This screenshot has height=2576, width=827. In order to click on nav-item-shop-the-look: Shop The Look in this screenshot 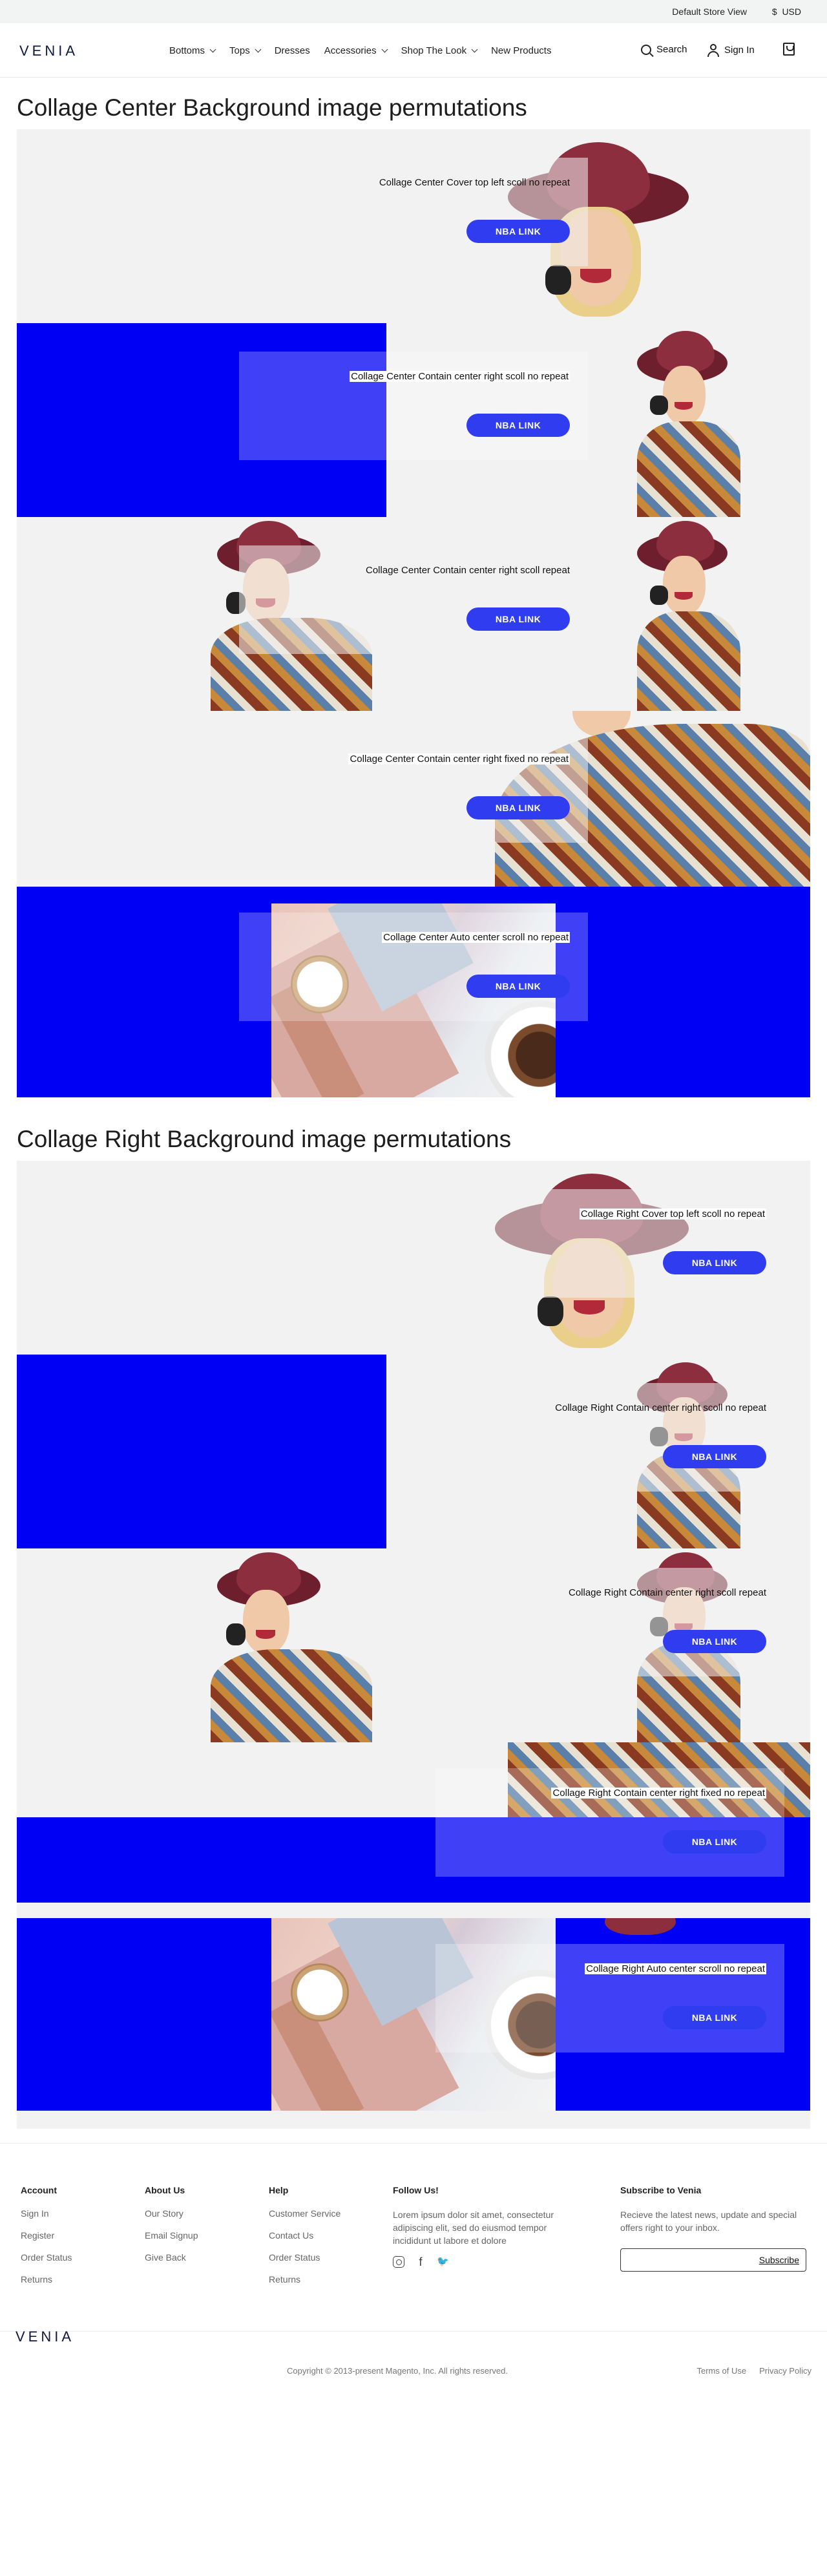, I will do `click(439, 50)`.